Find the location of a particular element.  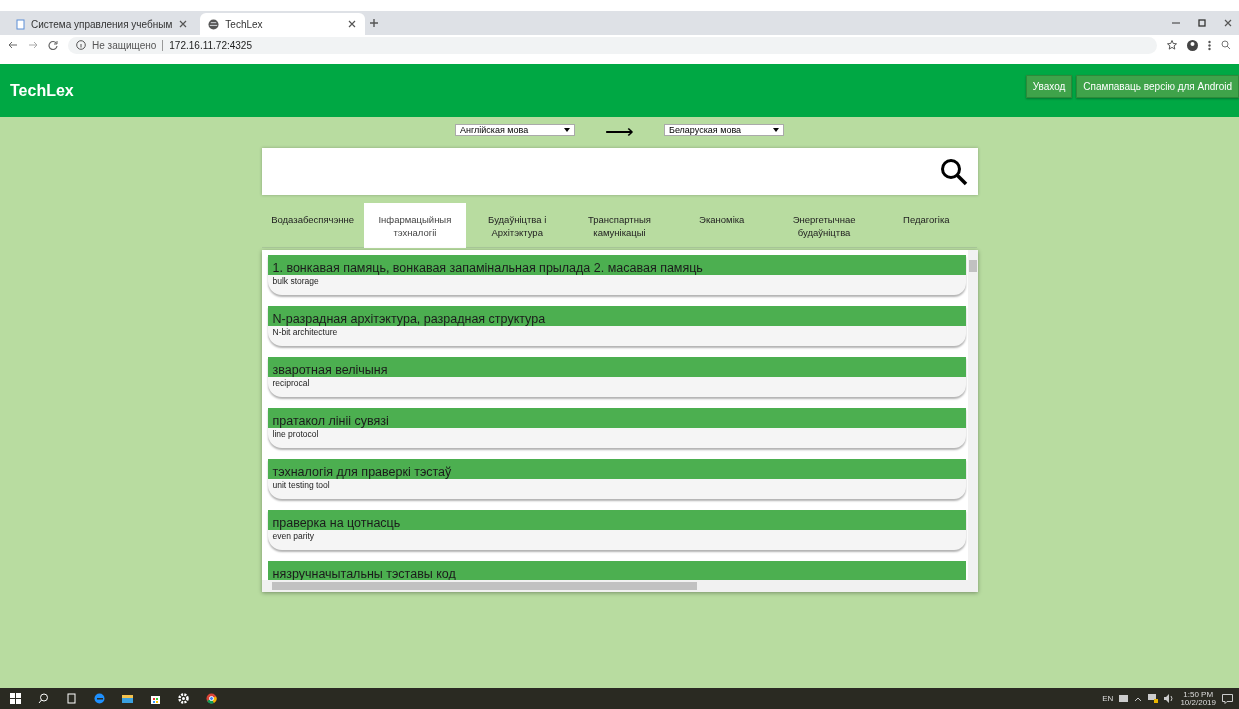

zoom-icon is located at coordinates (1226, 45).